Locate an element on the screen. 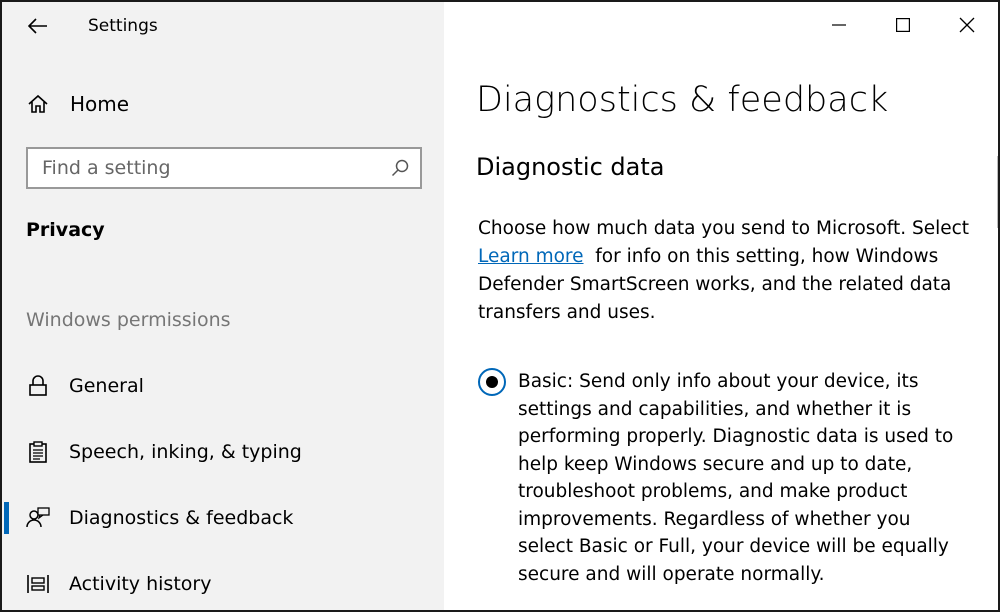 The height and width of the screenshot is (612, 1000). close-icon is located at coordinates (967, 25).